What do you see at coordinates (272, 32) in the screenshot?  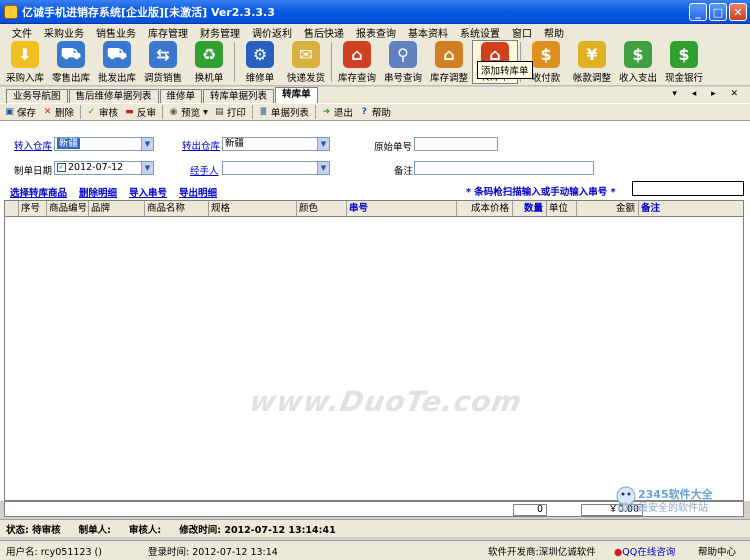 I see `menu-pricing: 调价返利` at bounding box center [272, 32].